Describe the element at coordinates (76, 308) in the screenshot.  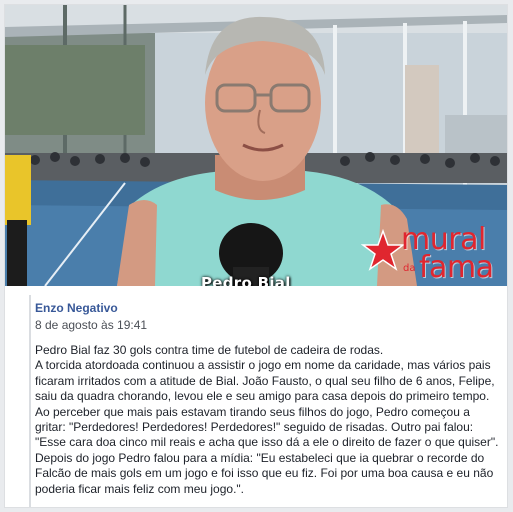
I see `post-author-link: Enzo Negativo` at that location.